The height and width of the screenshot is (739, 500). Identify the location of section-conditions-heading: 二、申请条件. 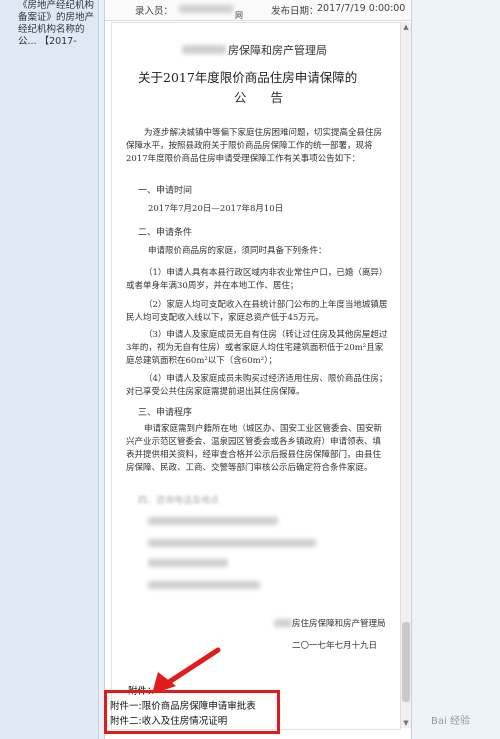
(165, 233).